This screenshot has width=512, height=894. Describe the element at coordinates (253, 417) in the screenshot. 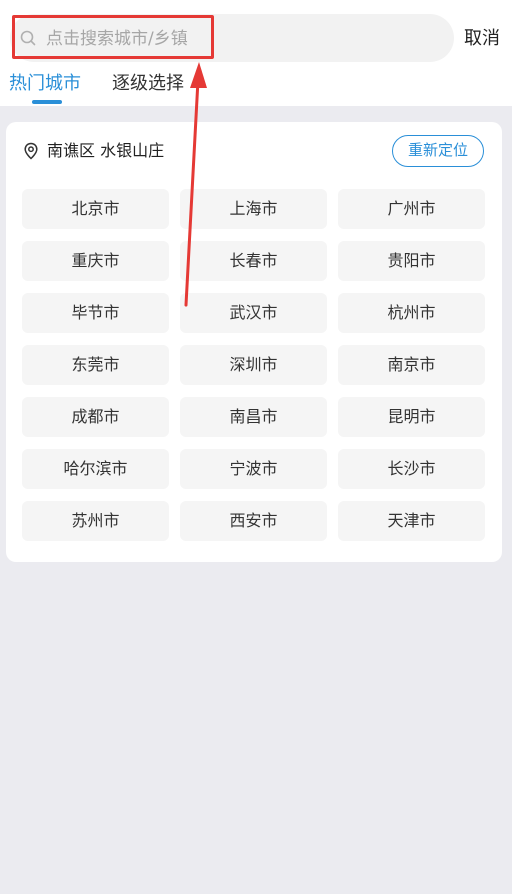

I see `city-button: 南昌市` at that location.